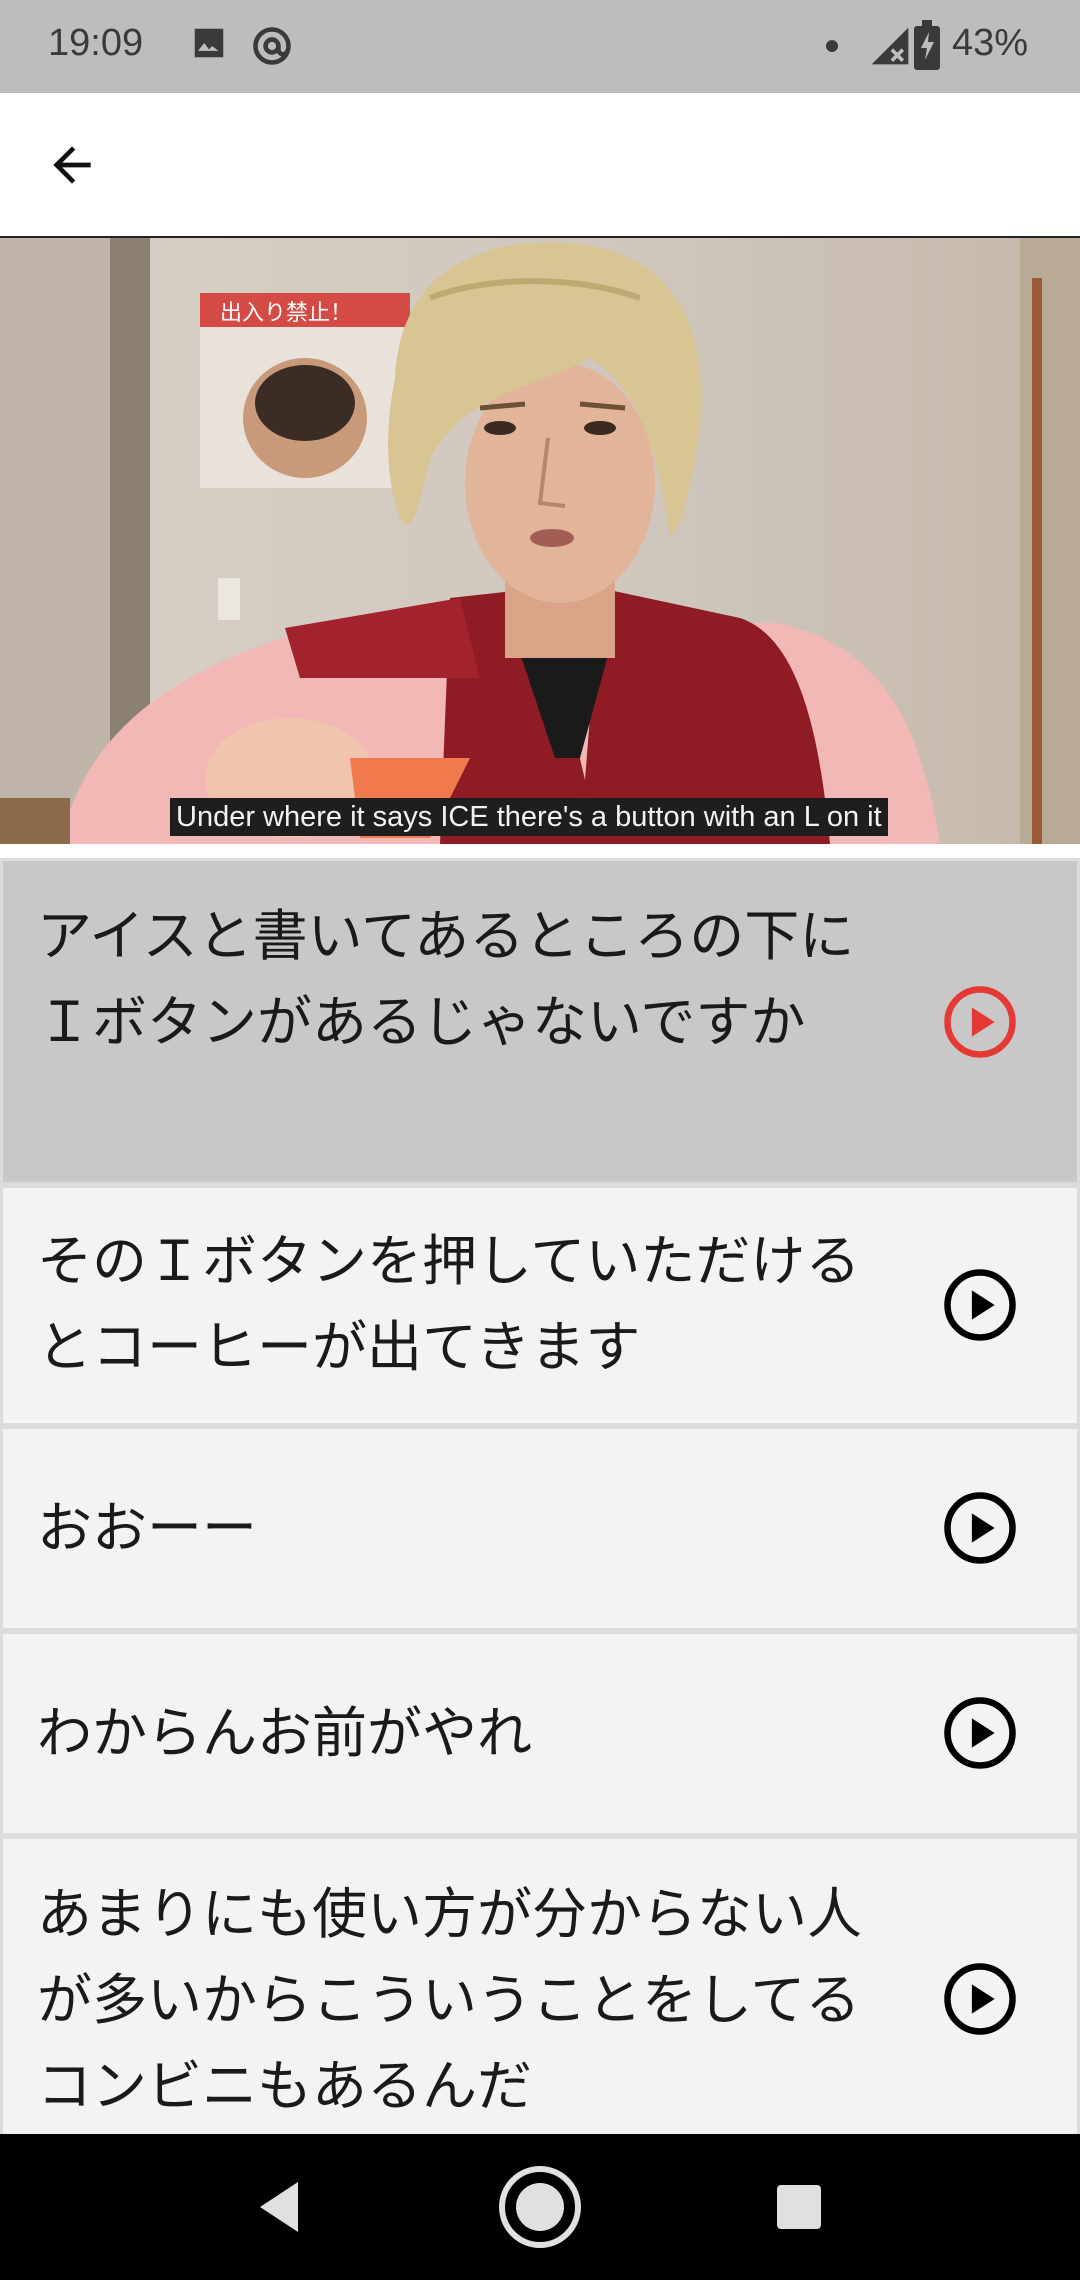 This screenshot has height=2280, width=1080. What do you see at coordinates (285, 1733) in the screenshot?
I see `subtitle-text: わからんお前がやれ` at bounding box center [285, 1733].